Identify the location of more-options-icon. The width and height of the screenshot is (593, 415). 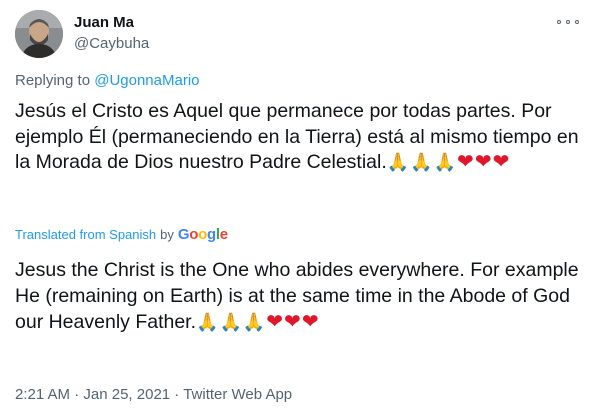
(568, 22).